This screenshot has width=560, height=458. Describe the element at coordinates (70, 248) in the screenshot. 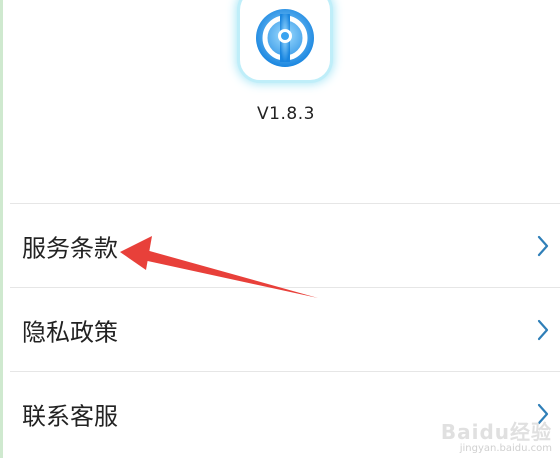

I see `menu-item-label: 服务条款` at that location.